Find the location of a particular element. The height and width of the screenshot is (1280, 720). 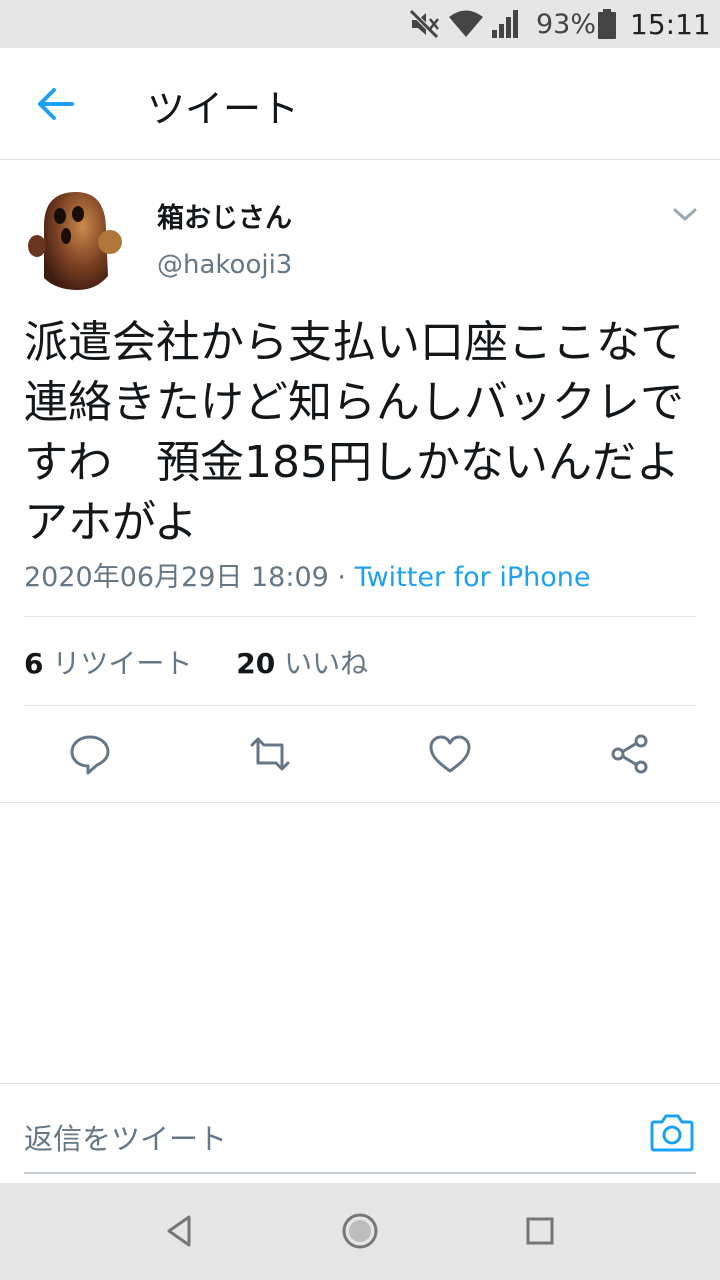

tweet-timestamp: 2020年06月29日 18:09 is located at coordinates (176, 577).